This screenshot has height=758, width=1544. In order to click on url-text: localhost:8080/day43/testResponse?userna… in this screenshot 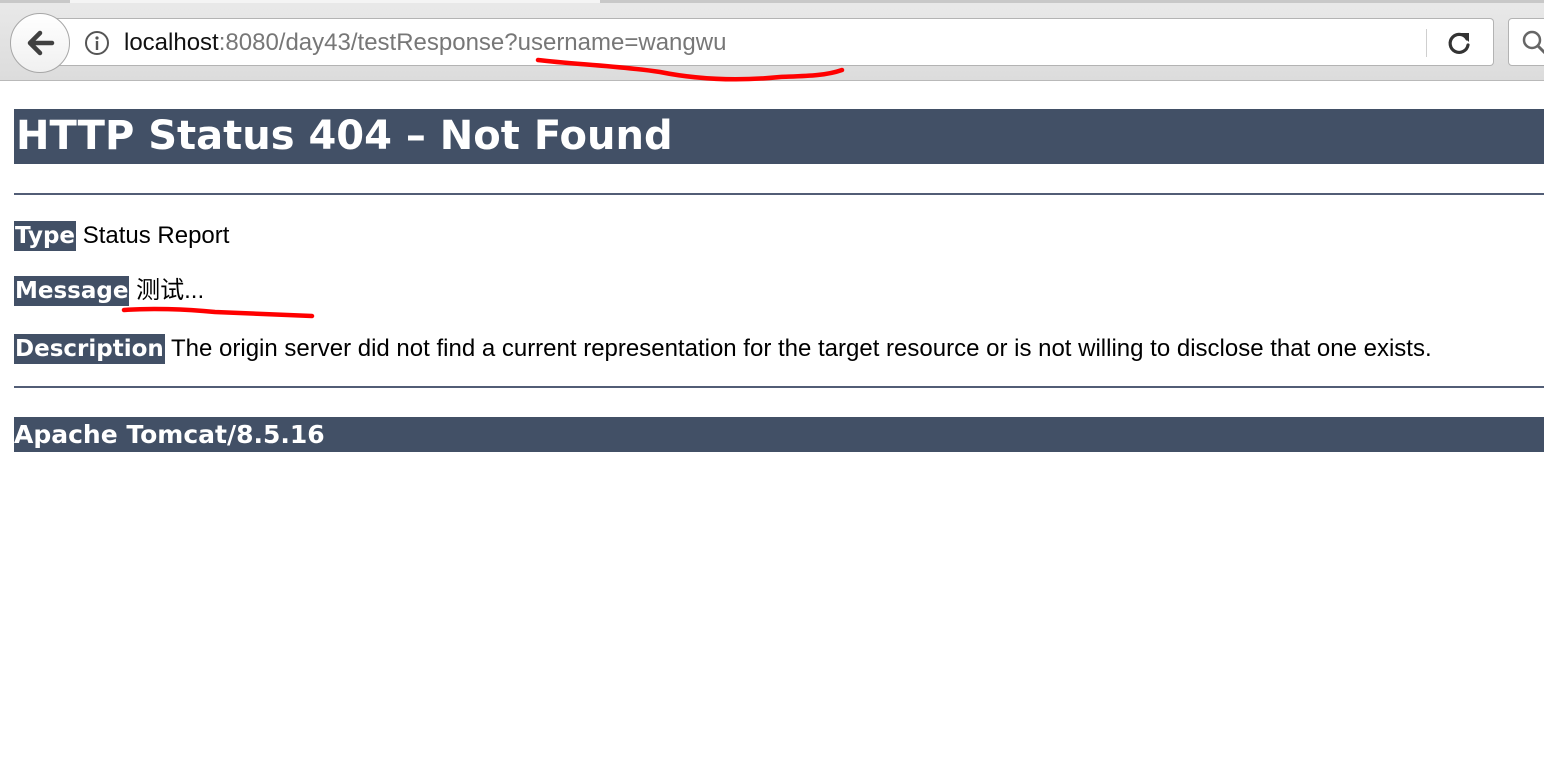, I will do `click(425, 43)`.